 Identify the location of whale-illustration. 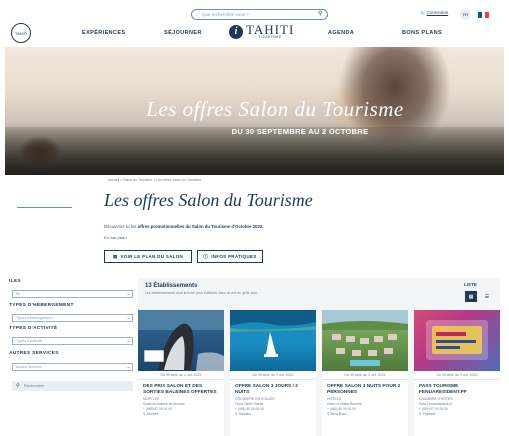
(181, 340).